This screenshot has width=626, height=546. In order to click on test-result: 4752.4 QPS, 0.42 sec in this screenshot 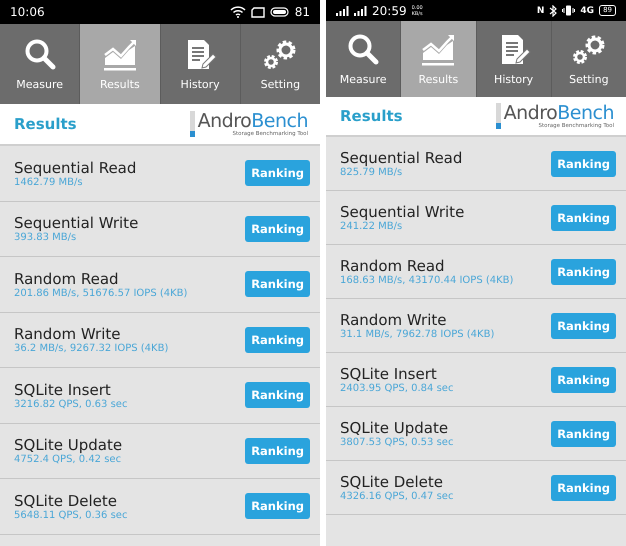, I will do `click(68, 460)`.